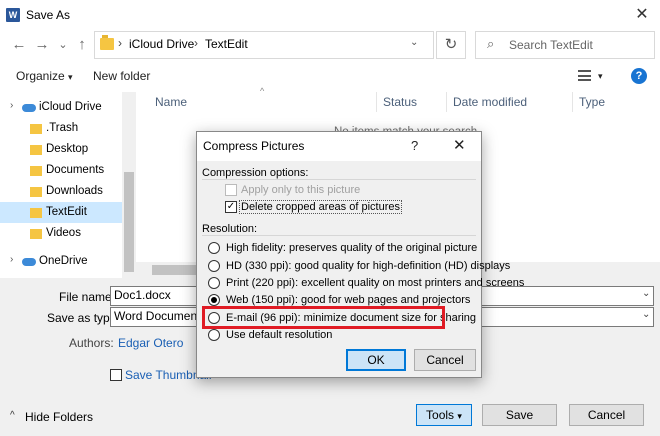 This screenshot has width=660, height=436. What do you see at coordinates (226, 44) in the screenshot?
I see `breadcrumb-textedit: TextEdit` at bounding box center [226, 44].